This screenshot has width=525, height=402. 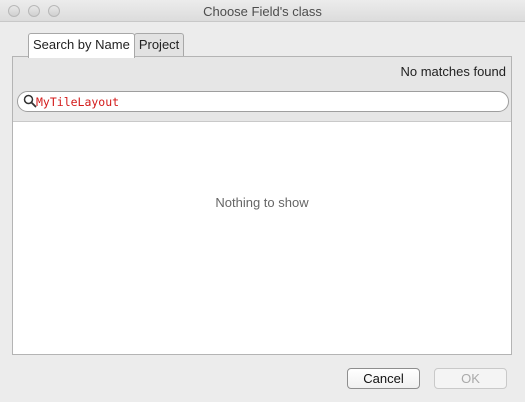 I want to click on title-bar: Choose Field's class, so click(x=262, y=11).